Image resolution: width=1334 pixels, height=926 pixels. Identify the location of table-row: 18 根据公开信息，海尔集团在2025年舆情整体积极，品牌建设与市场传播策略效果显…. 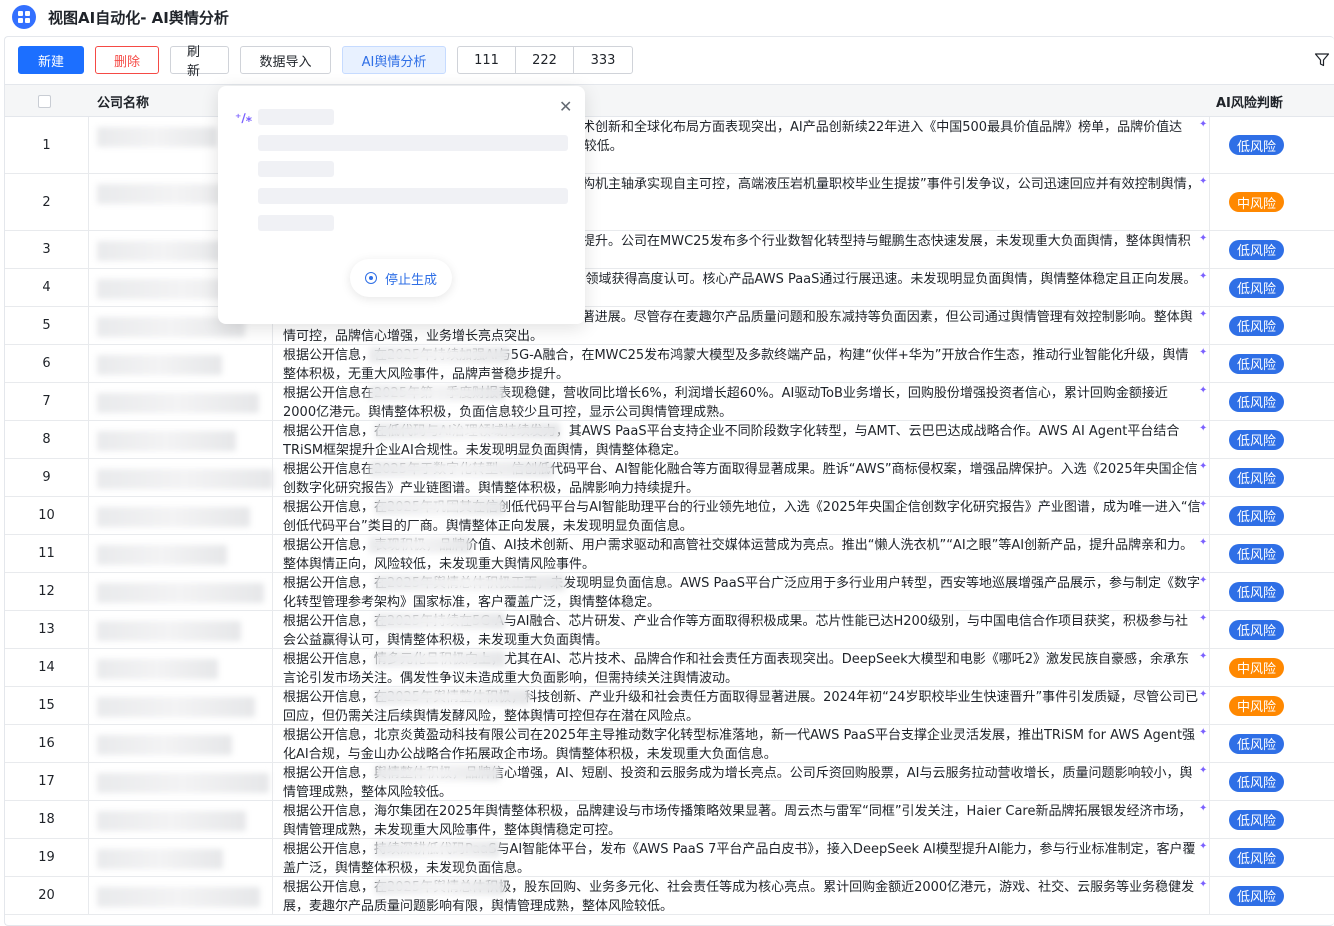
(669, 820).